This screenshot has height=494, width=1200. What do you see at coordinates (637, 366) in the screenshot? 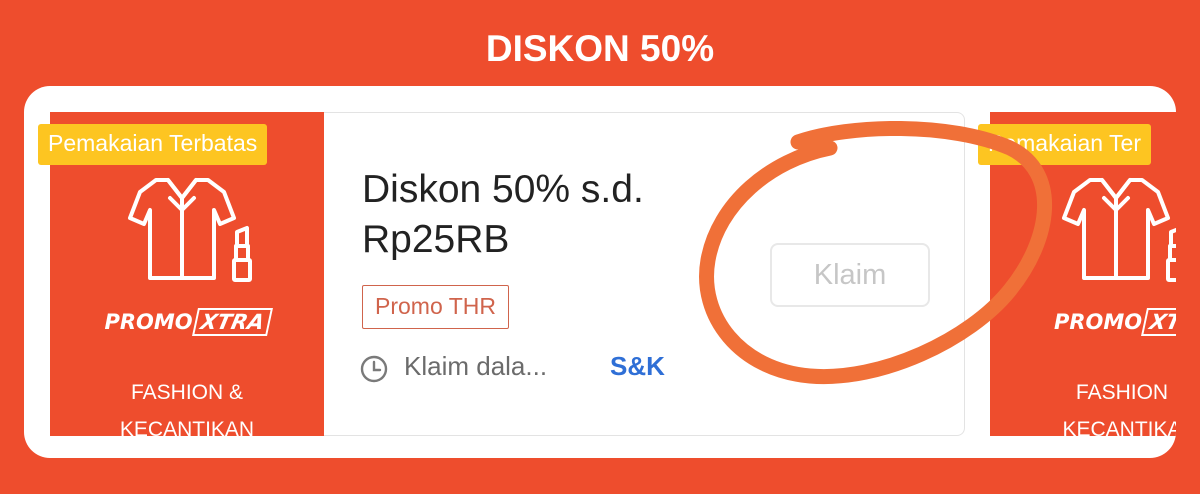
I see `terms-link: S&K` at bounding box center [637, 366].